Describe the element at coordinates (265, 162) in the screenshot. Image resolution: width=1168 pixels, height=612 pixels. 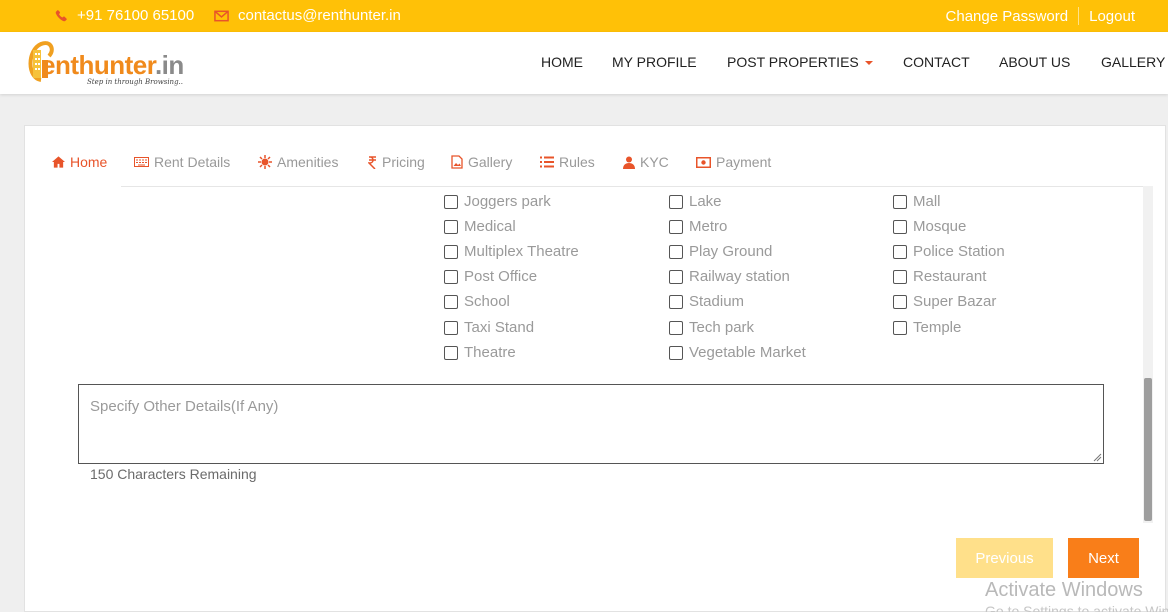
I see `sun-icon` at that location.